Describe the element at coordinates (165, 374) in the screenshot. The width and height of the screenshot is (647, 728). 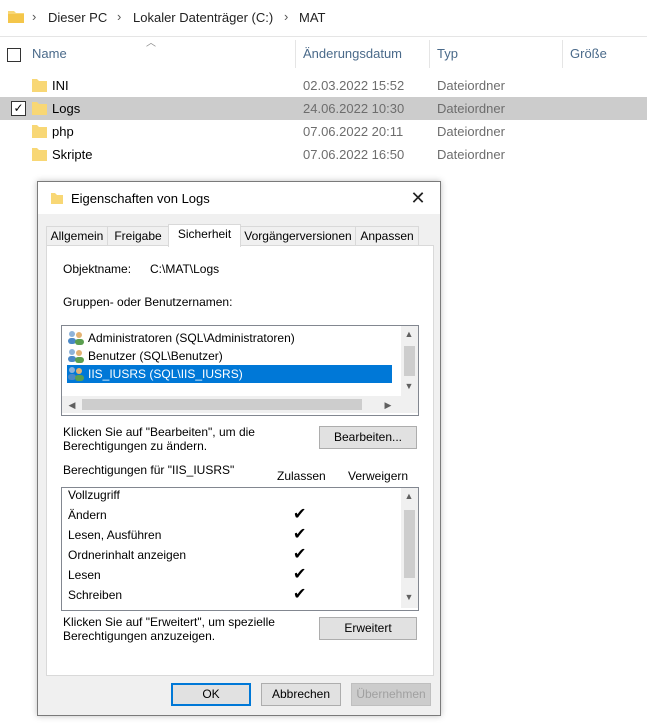
I see `user-name: IIS_IUSRS (SQL\IIS_IUSRS)` at that location.